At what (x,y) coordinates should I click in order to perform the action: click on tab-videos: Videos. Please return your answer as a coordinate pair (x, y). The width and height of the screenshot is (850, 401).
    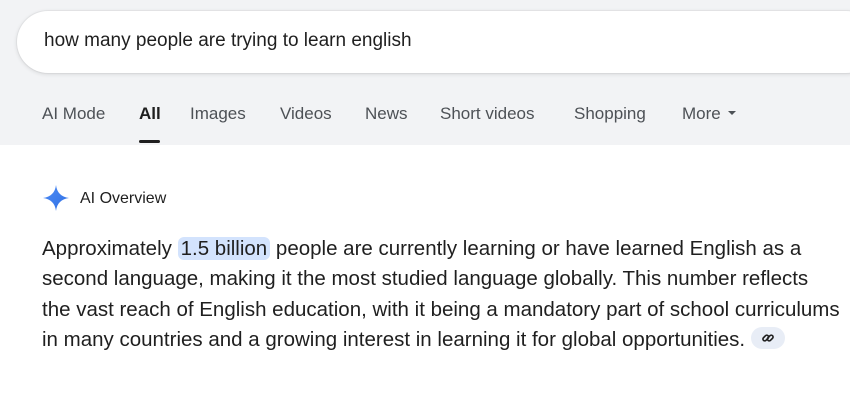
    Looking at the image, I should click on (306, 114).